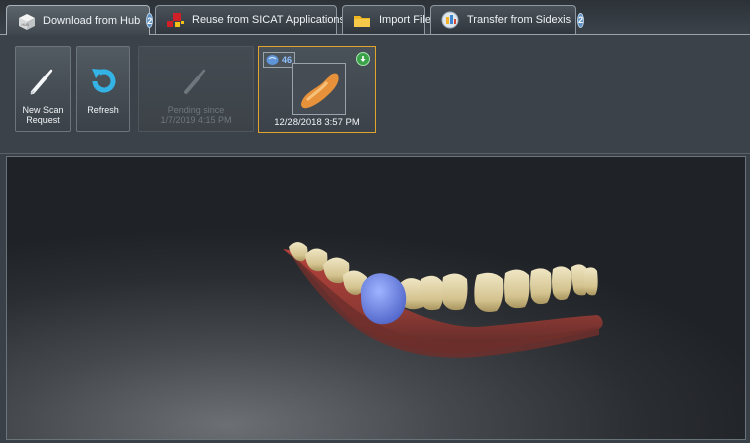 The image size is (750, 443). I want to click on refresh-button: Refresh, so click(103, 89).